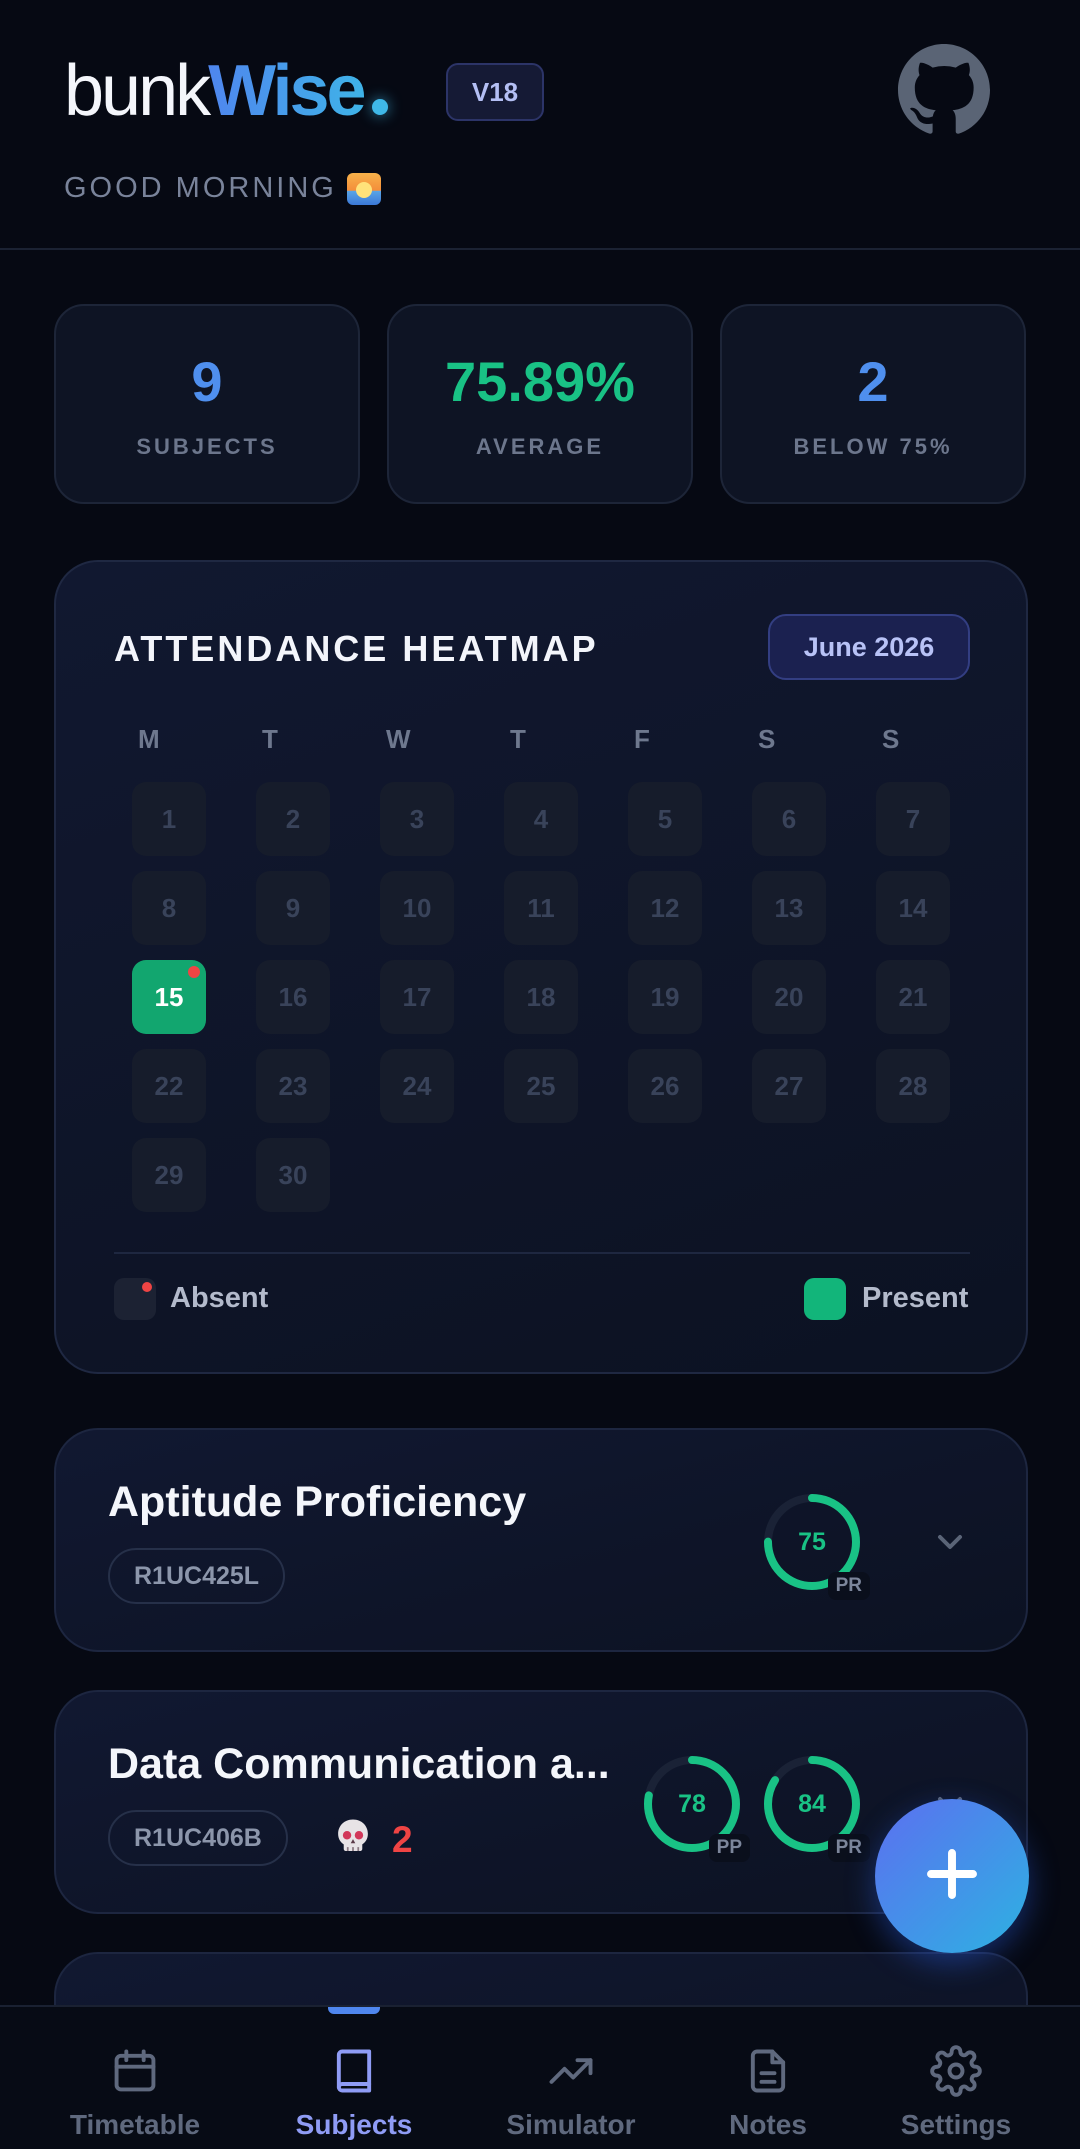 The width and height of the screenshot is (1080, 2149). I want to click on skull-icon, so click(353, 1839).